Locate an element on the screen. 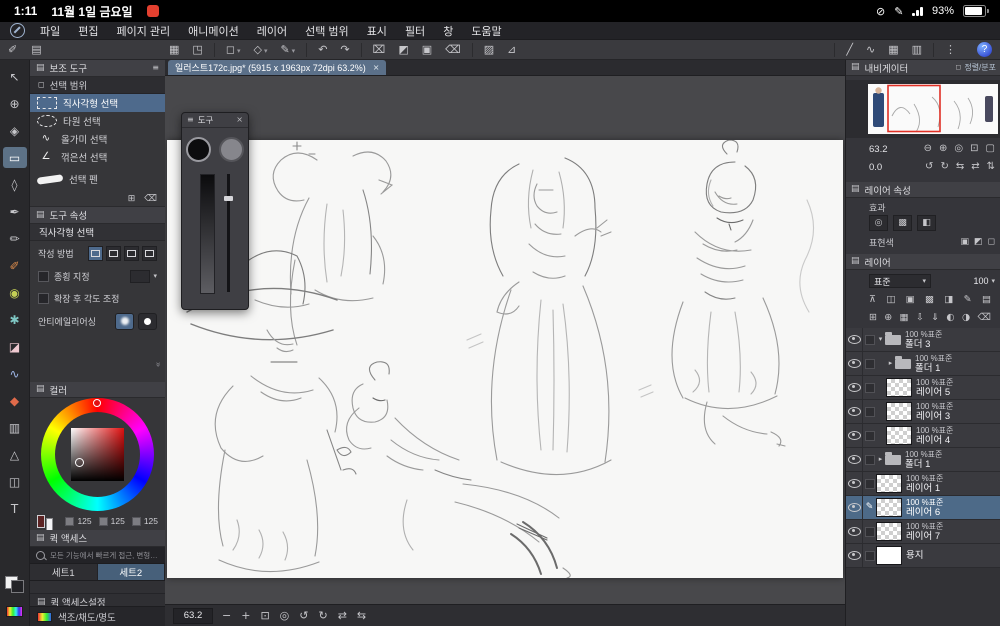 The height and width of the screenshot is (626, 1000). quick-access-body is located at coordinates (97, 587).